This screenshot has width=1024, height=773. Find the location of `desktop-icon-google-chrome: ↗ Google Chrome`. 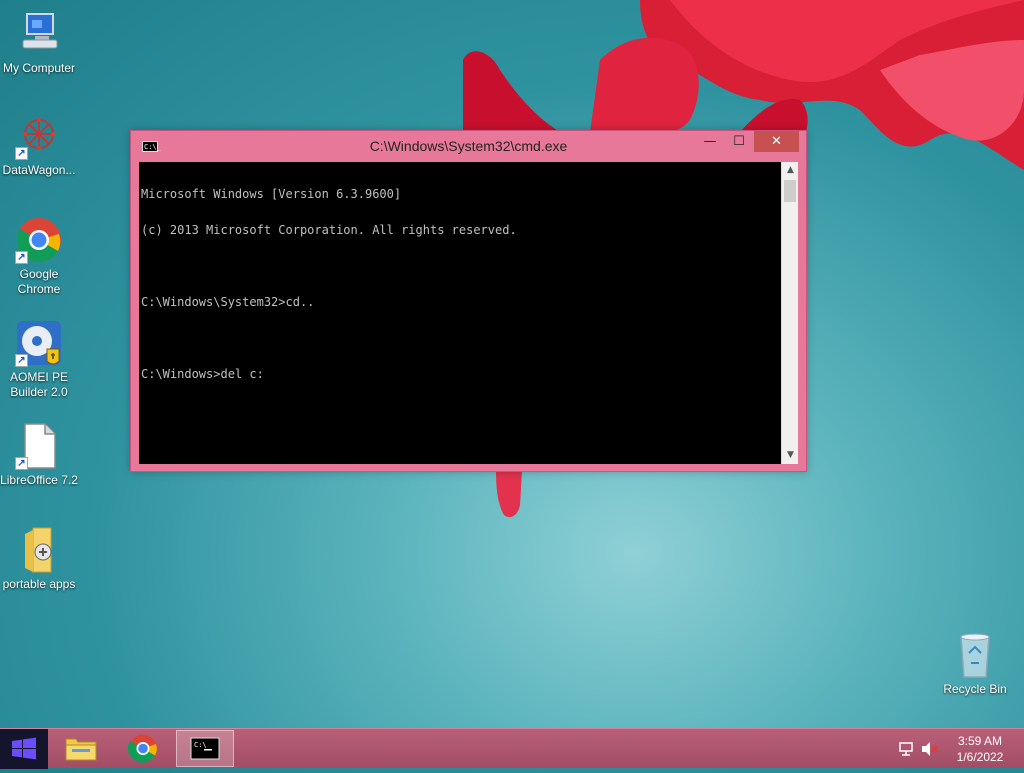

desktop-icon-google-chrome: ↗ Google Chrome is located at coordinates (39, 256).